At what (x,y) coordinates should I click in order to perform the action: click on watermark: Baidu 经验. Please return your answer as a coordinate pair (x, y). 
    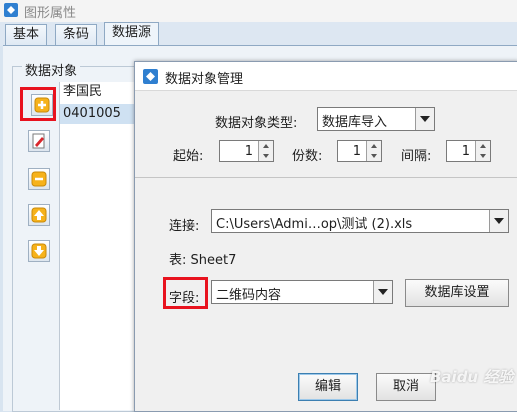
    Looking at the image, I should click on (472, 377).